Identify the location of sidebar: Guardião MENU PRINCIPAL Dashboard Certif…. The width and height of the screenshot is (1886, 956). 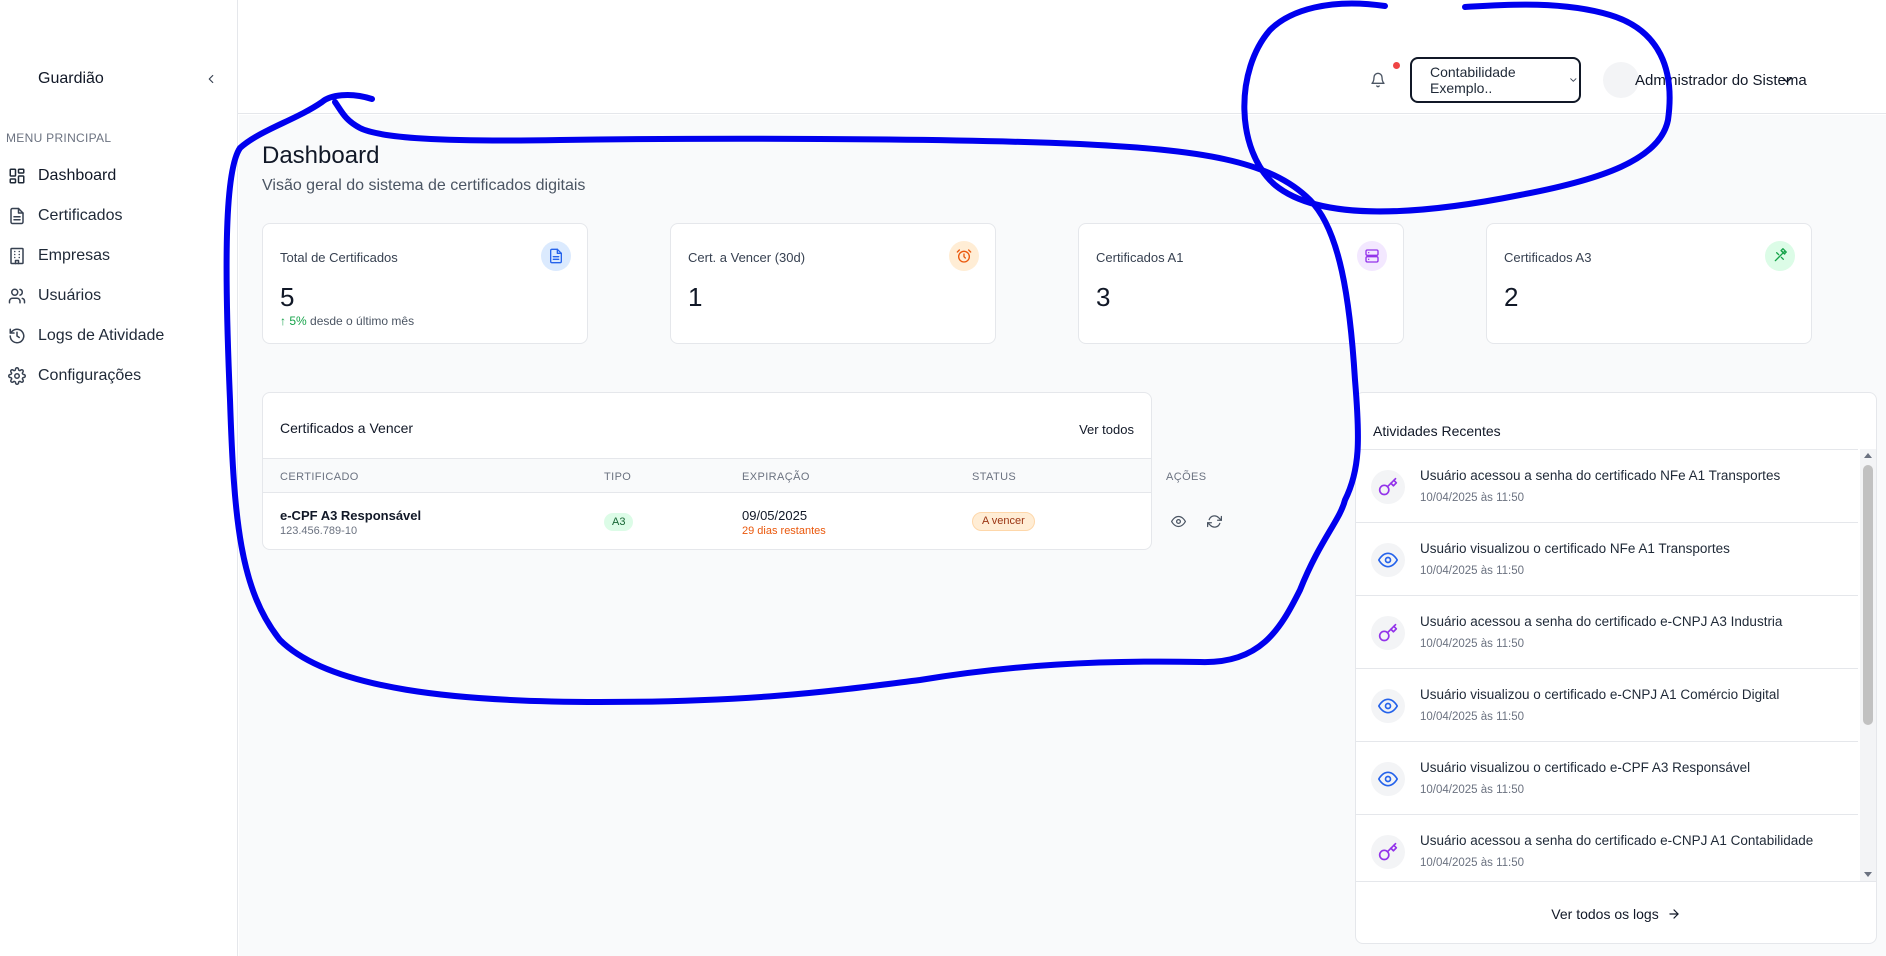
(119, 478).